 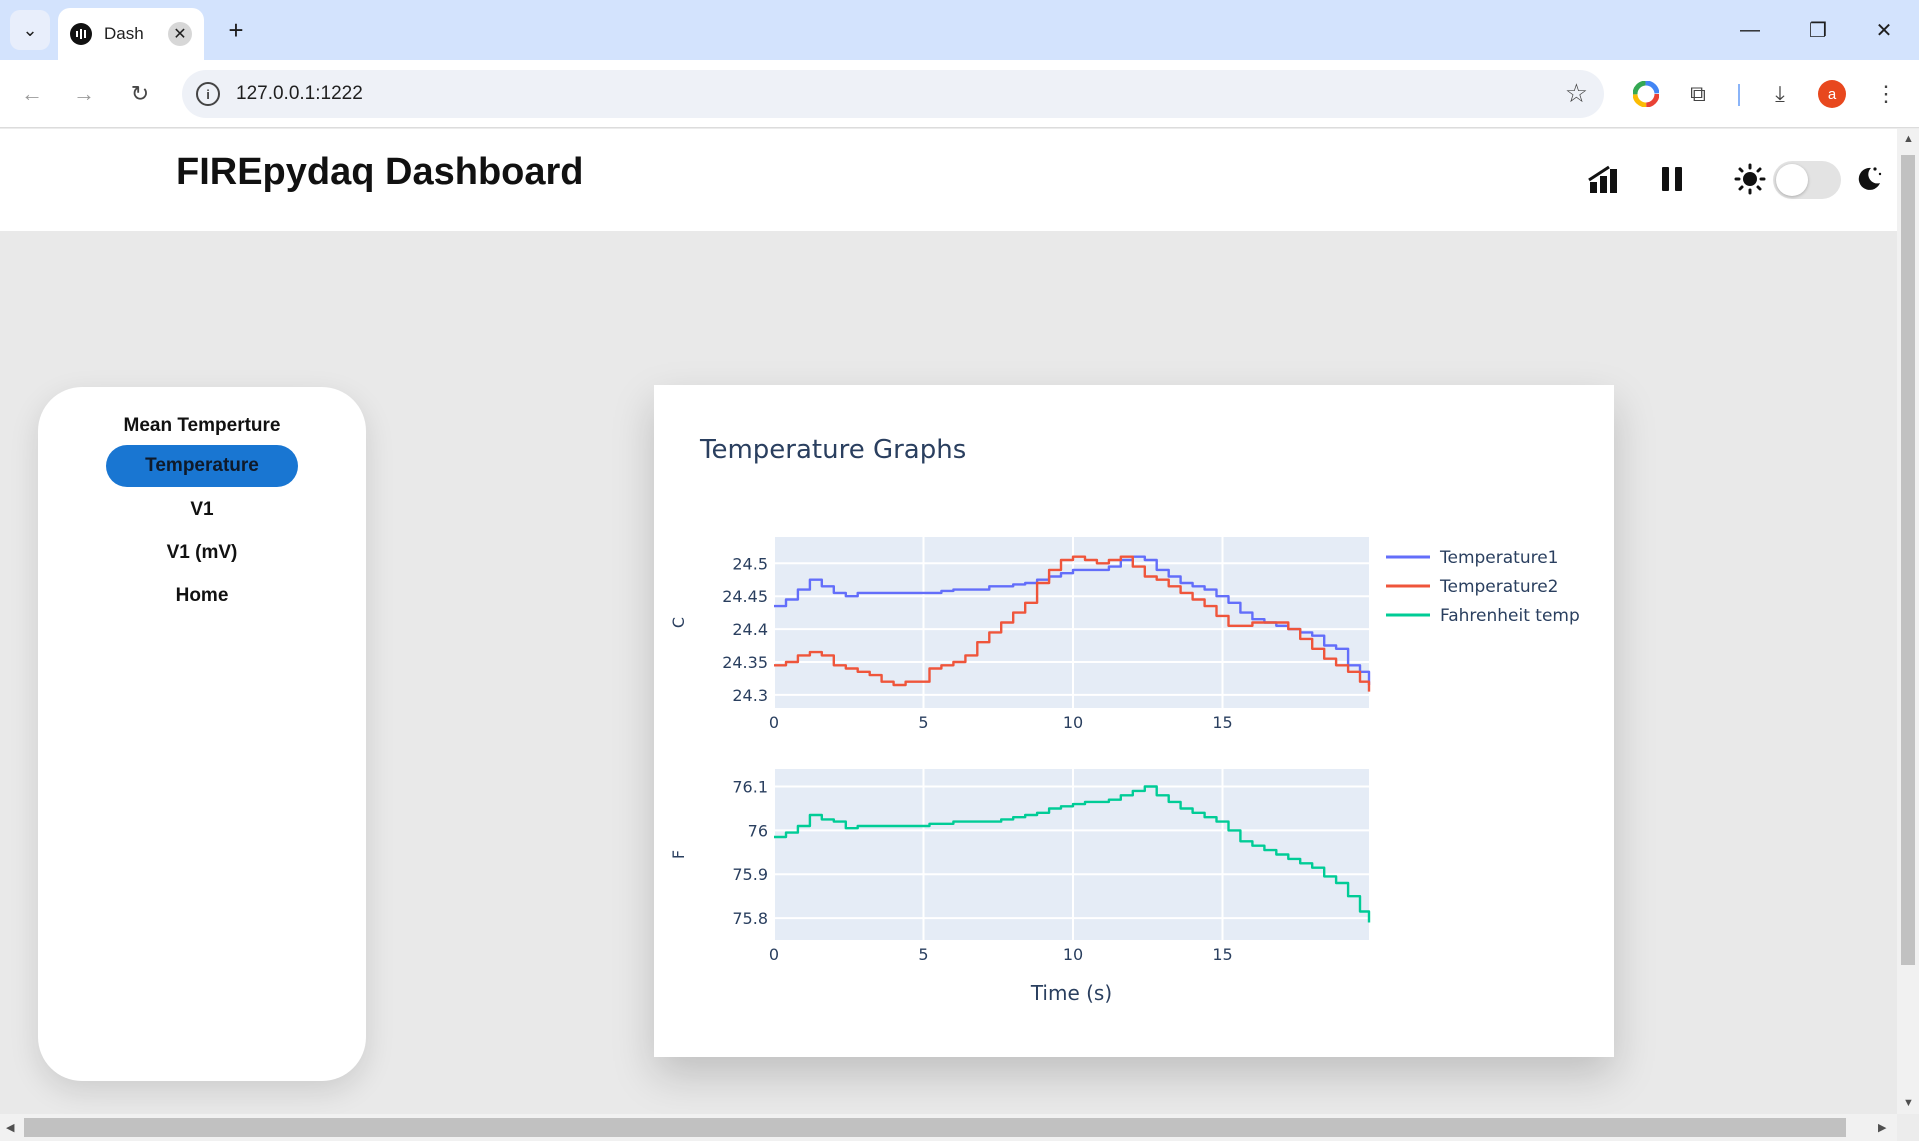 What do you see at coordinates (1908, 139) in the screenshot?
I see `scroll-up-icon: ▲` at bounding box center [1908, 139].